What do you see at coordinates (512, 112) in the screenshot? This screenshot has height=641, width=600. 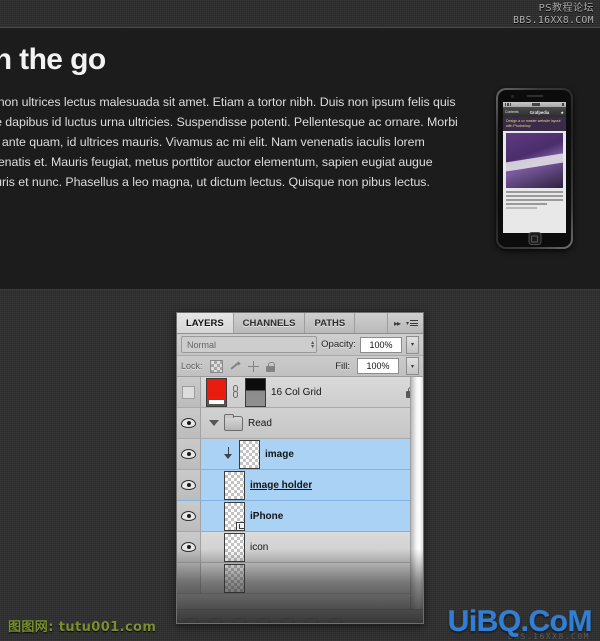 I see `nav-back-button: Contents` at bounding box center [512, 112].